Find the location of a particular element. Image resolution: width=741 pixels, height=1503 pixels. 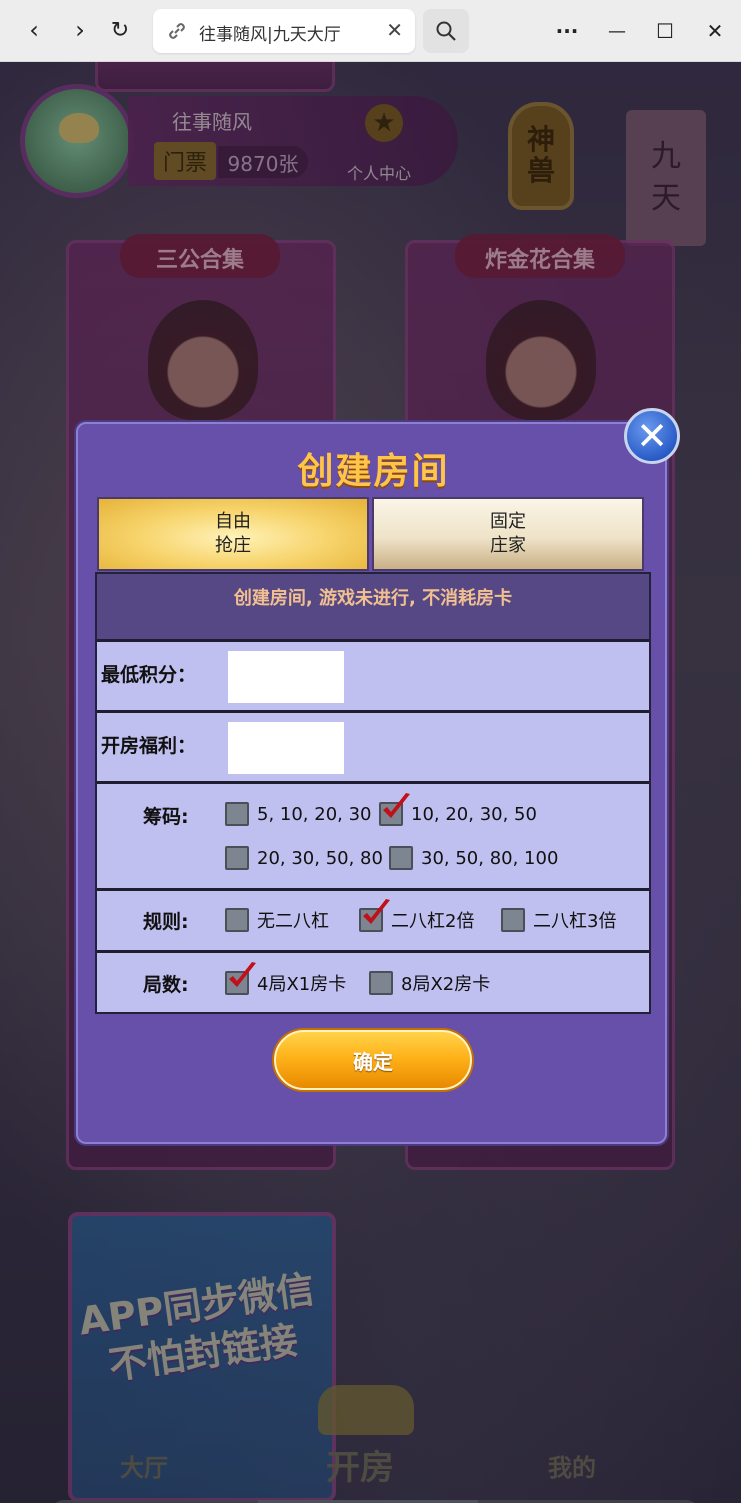

search-button is located at coordinates (446, 31).